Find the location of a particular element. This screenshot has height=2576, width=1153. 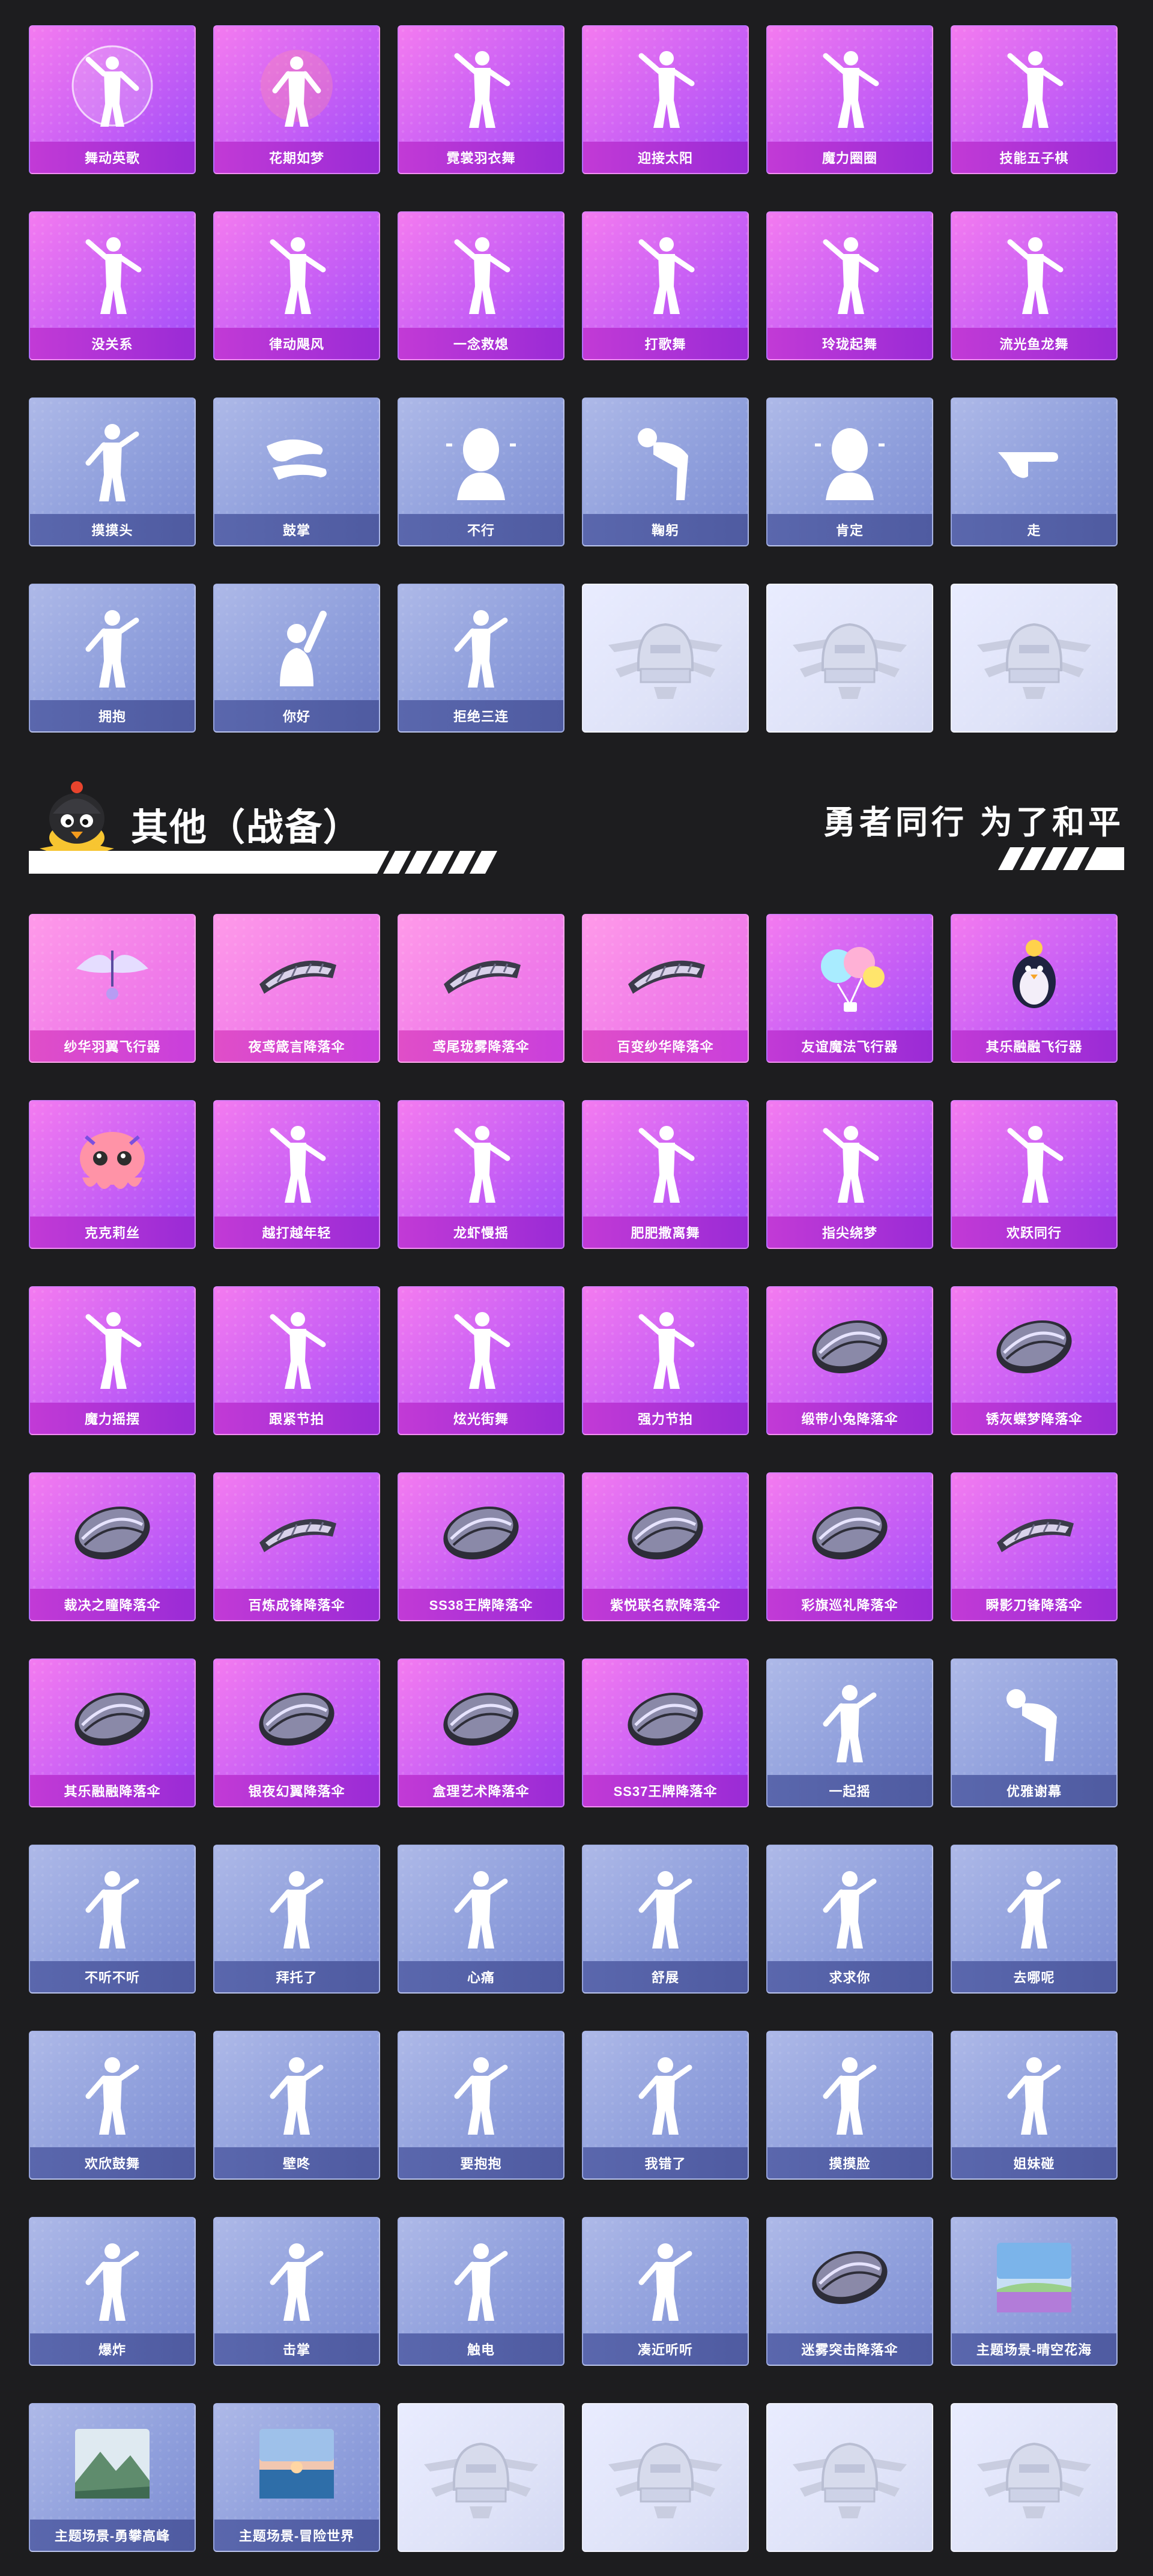

item-label: 肥肥撒离舞 is located at coordinates (665, 1232).